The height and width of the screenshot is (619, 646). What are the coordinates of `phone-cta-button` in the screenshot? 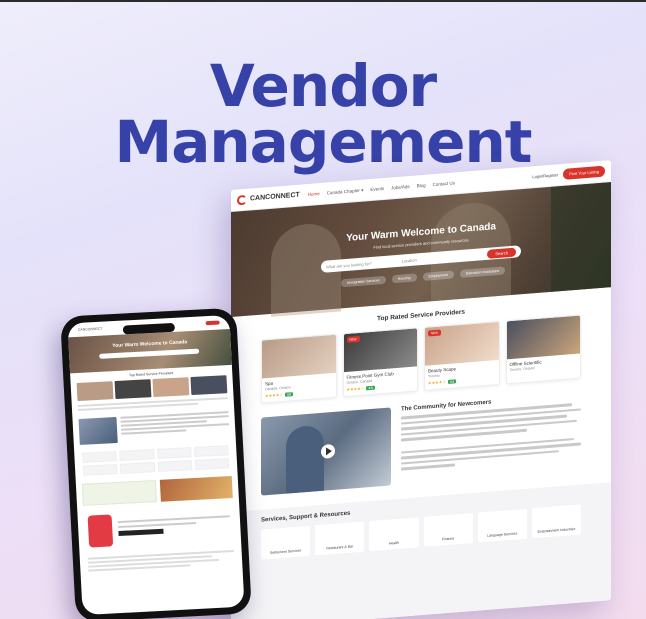 It's located at (212, 323).